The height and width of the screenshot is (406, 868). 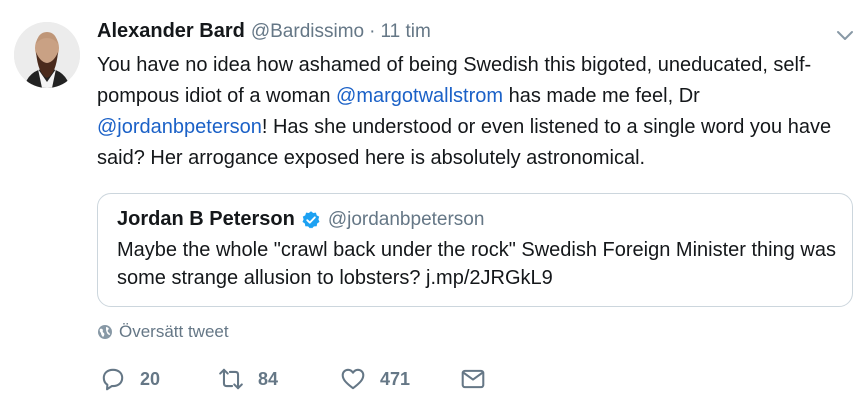 What do you see at coordinates (179, 127) in the screenshot?
I see `mention-link: @jordanbpeterson` at bounding box center [179, 127].